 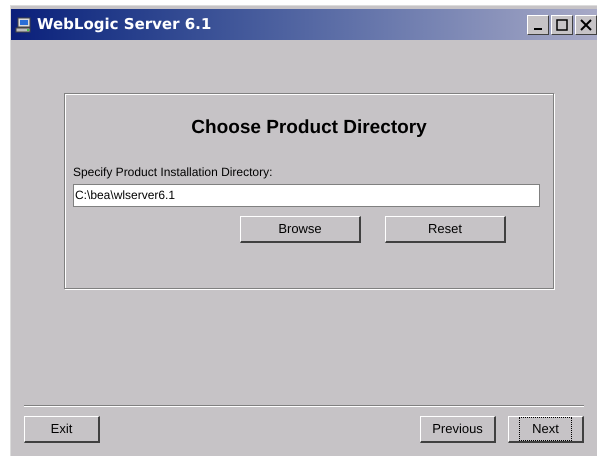 I want to click on close-button, so click(x=586, y=24).